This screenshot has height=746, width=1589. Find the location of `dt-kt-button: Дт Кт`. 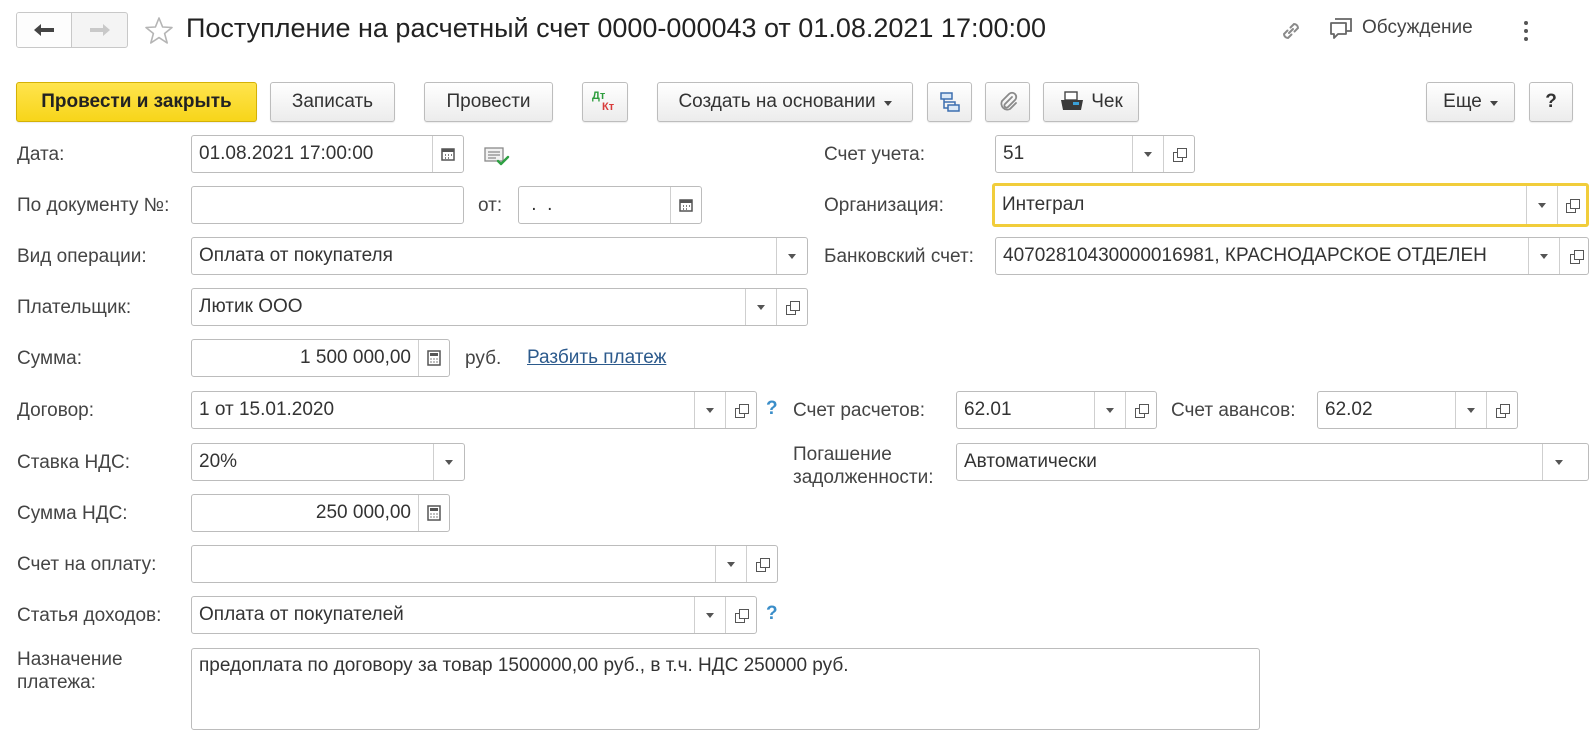

dt-kt-button: Дт Кт is located at coordinates (605, 102).